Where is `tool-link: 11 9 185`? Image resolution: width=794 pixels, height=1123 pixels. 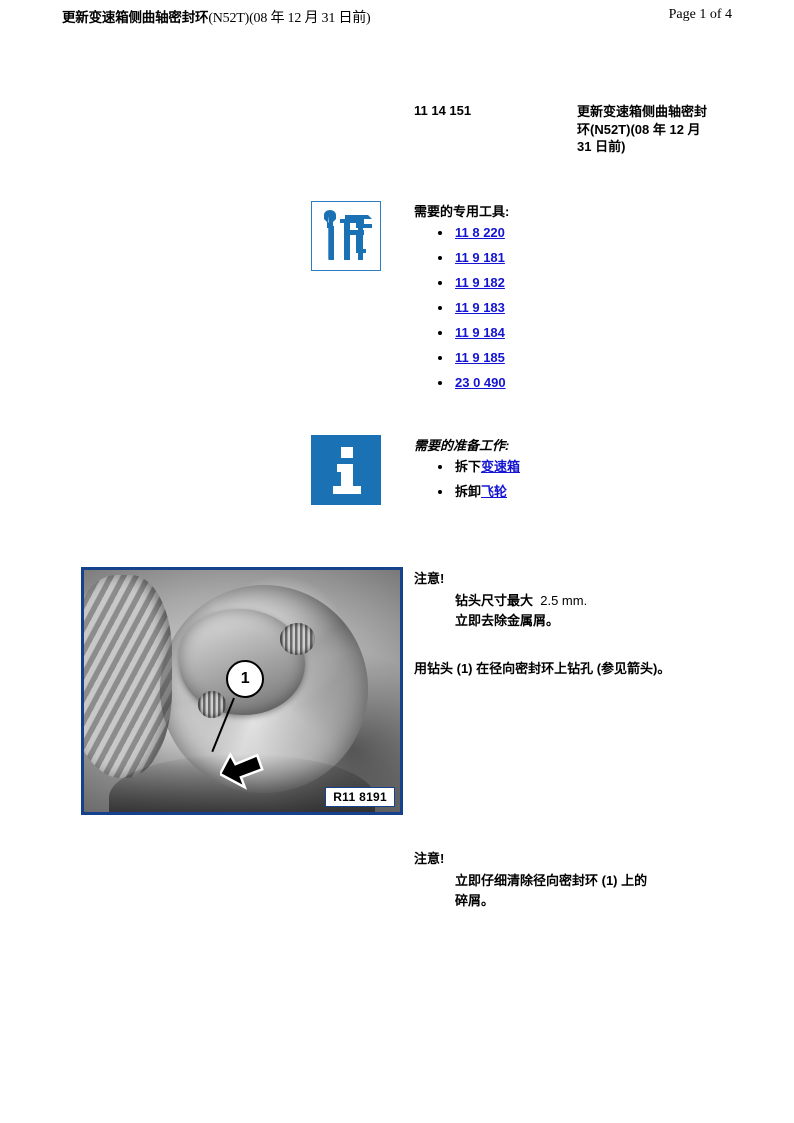
tool-link: 11 9 185 is located at coordinates (480, 357).